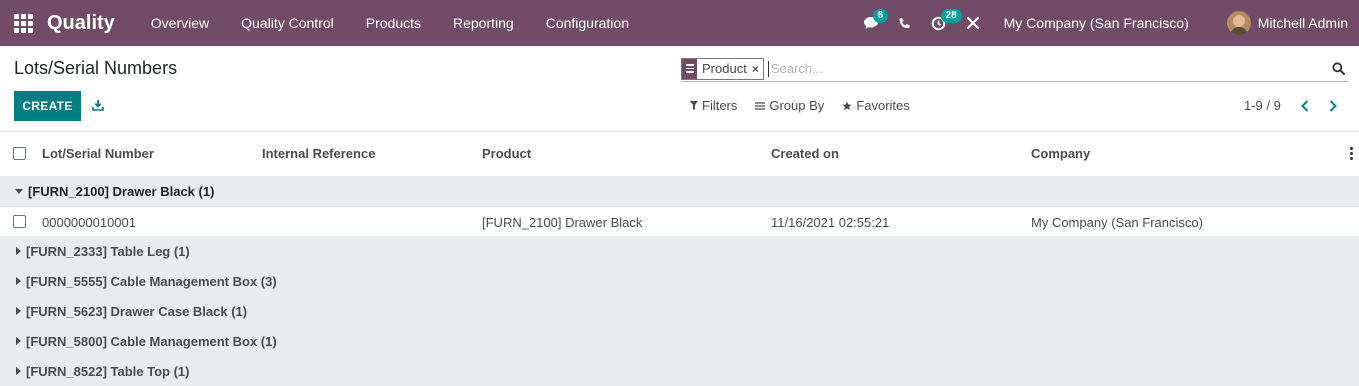 The height and width of the screenshot is (386, 1359). What do you see at coordinates (1096, 23) in the screenshot?
I see `company-switcher: My Company (San Francisco)` at bounding box center [1096, 23].